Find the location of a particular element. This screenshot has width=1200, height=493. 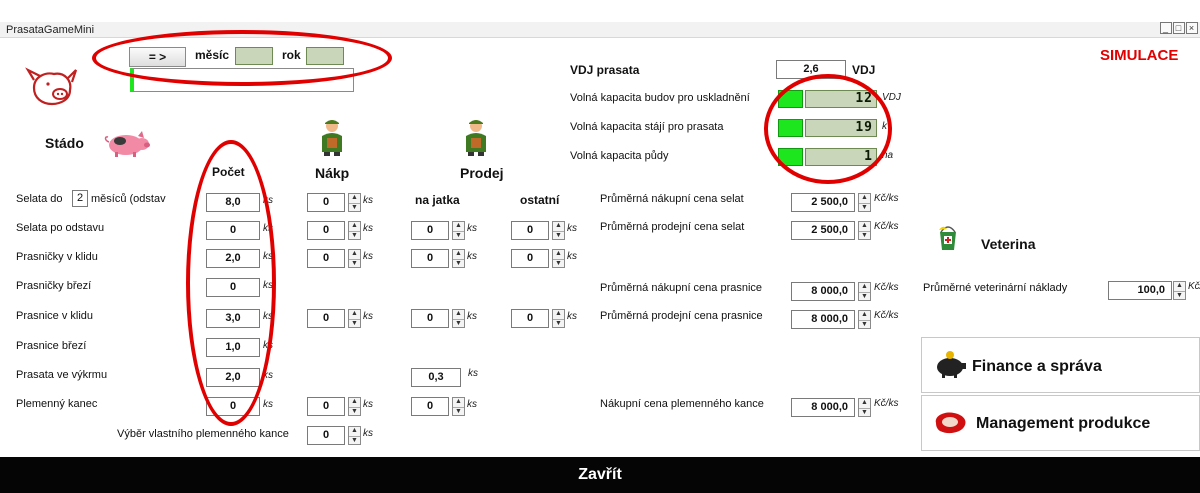

capacity-stable-label: Volná kapacita stájí pro prasata is located at coordinates (647, 127).